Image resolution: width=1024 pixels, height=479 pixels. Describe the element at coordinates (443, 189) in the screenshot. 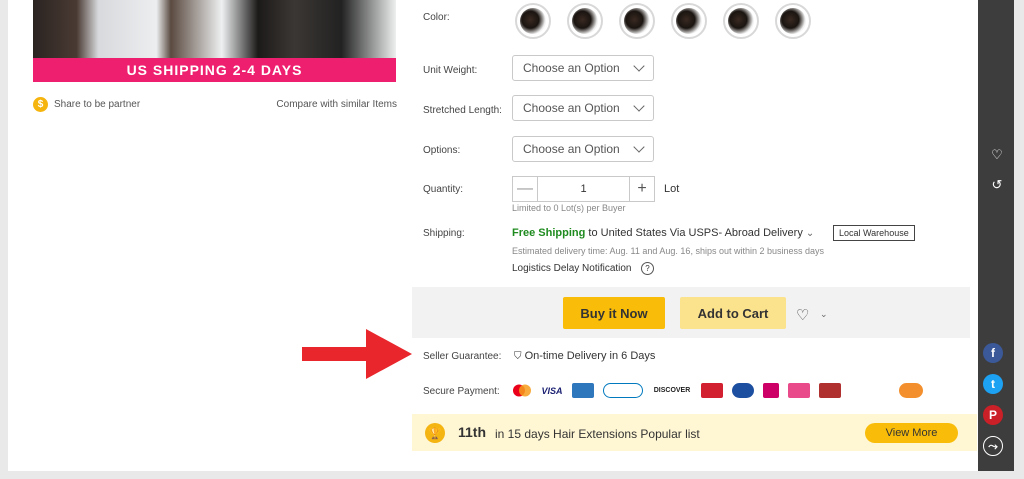

I see `quantity-label: Quantity:` at that location.